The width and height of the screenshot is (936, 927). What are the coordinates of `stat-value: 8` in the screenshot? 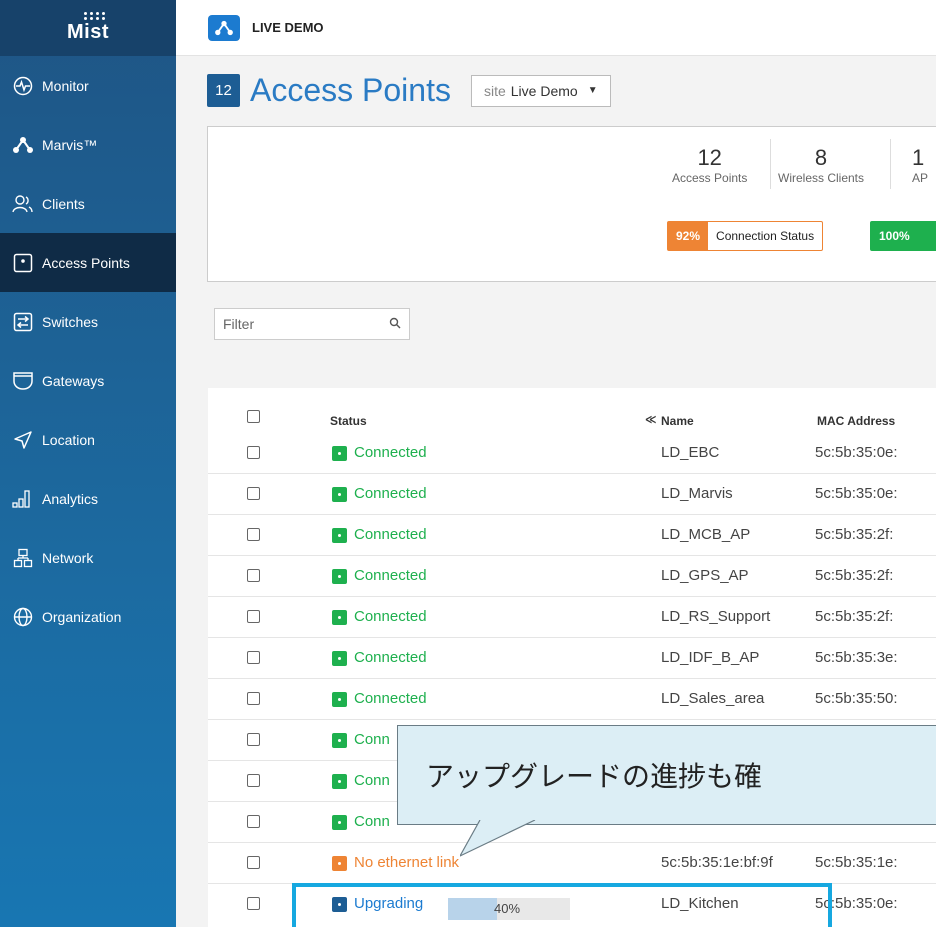 It's located at (821, 157).